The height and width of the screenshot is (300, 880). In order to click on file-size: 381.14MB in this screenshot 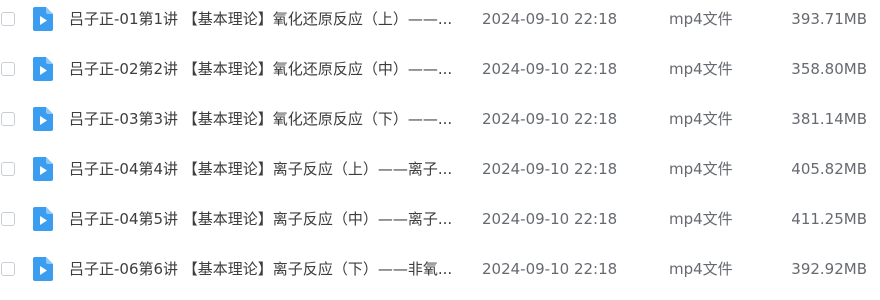, I will do `click(829, 119)`.